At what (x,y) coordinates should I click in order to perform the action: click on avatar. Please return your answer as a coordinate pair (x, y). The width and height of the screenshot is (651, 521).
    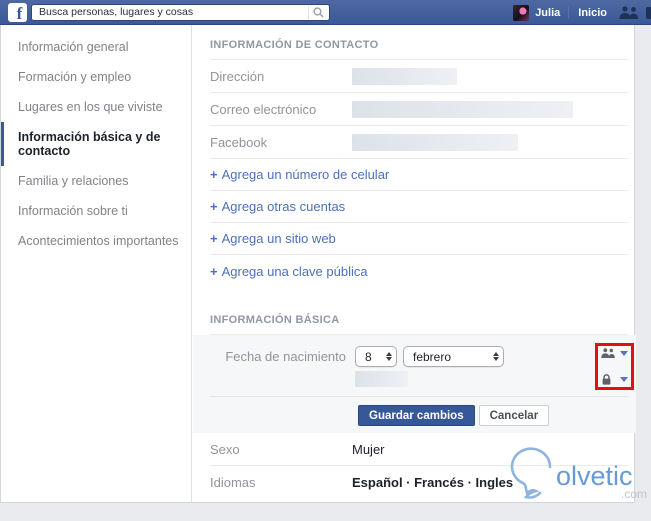
    Looking at the image, I should click on (521, 12).